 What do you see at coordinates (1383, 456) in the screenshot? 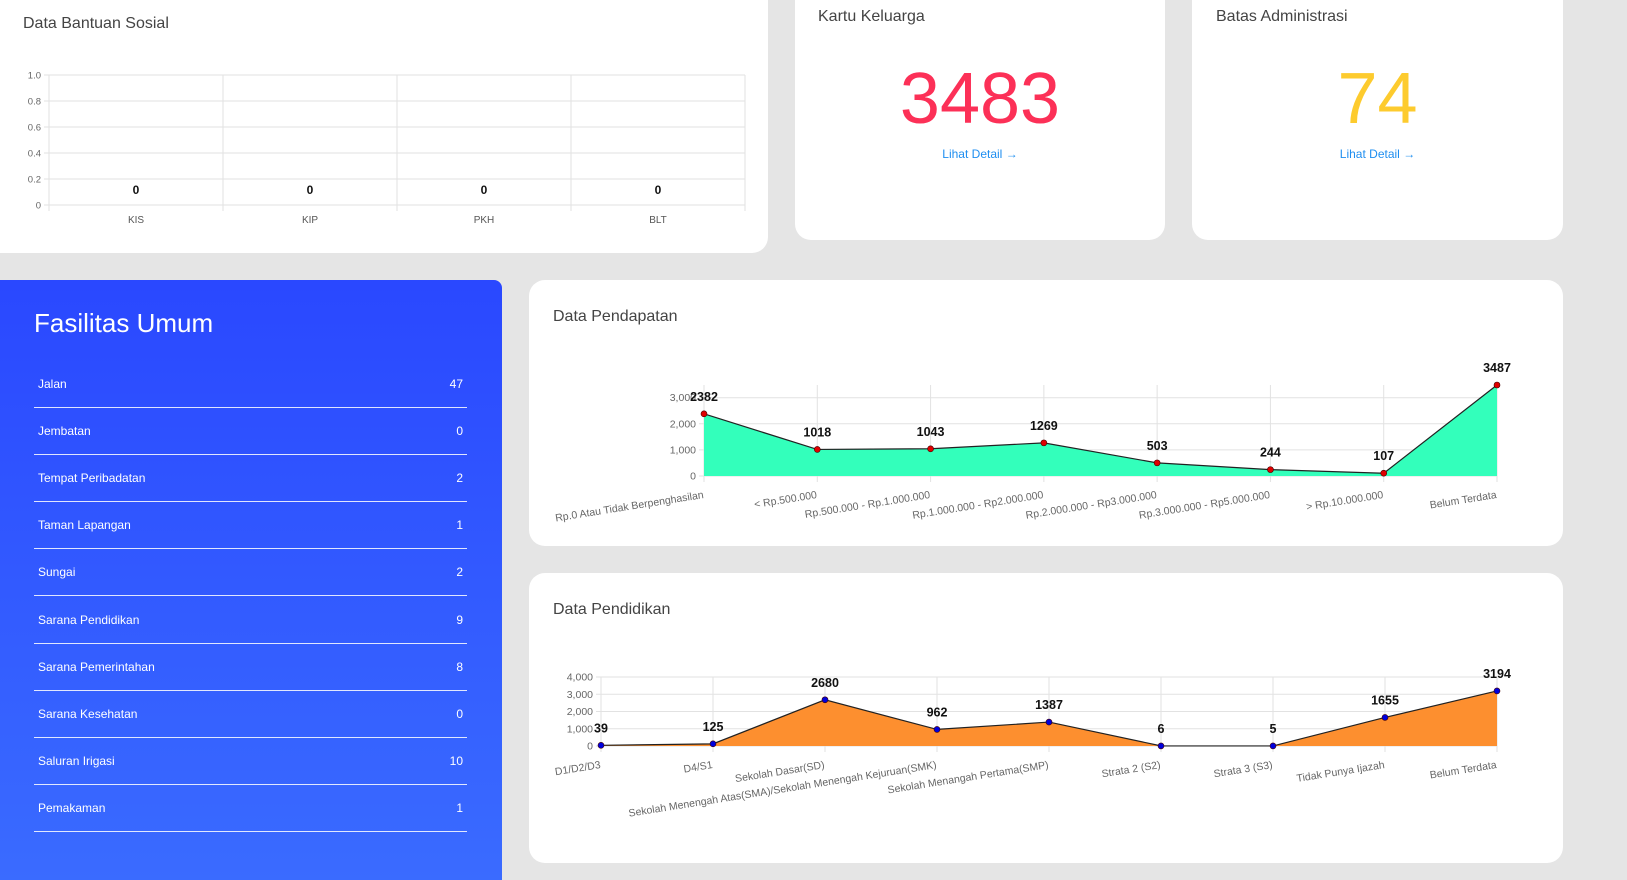
I see `data-label: 107` at bounding box center [1383, 456].